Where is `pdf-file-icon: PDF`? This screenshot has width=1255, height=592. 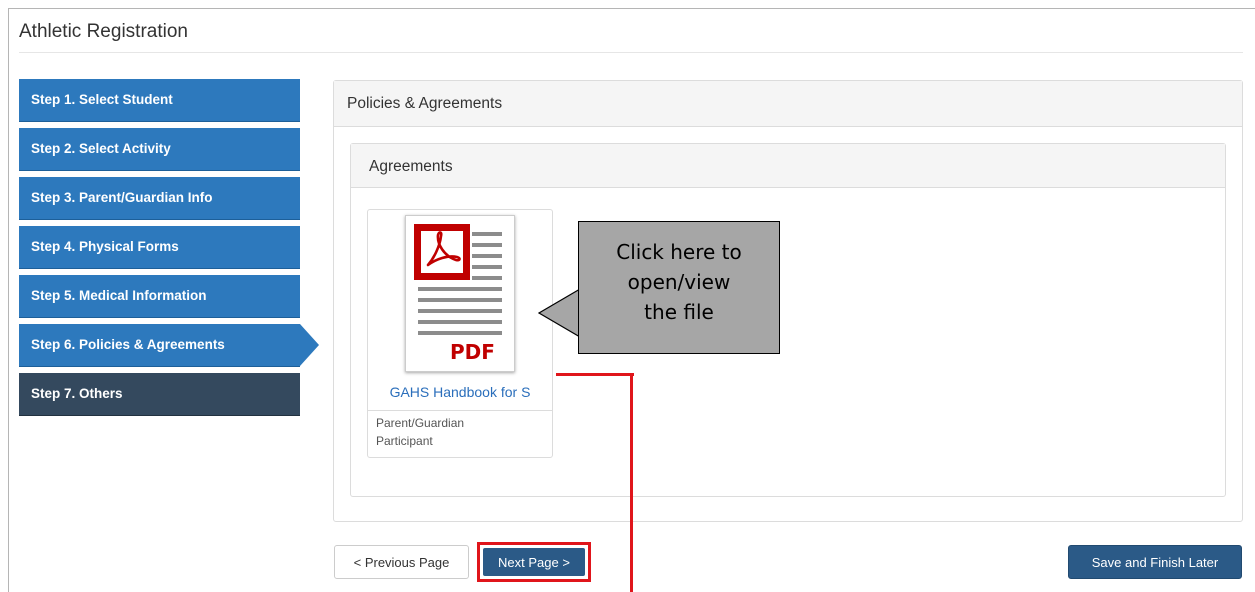
pdf-file-icon: PDF is located at coordinates (460, 293).